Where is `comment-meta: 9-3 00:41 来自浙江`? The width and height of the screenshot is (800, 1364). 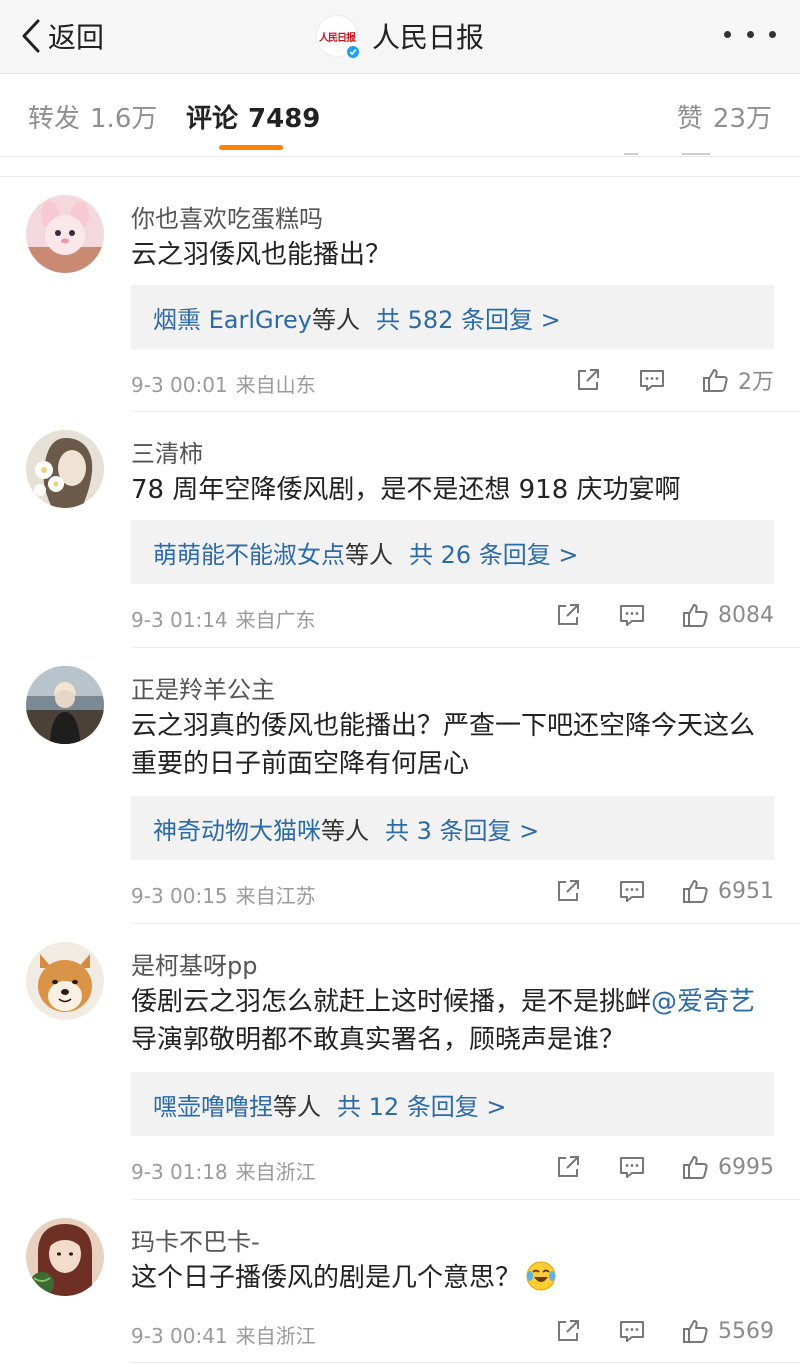 comment-meta: 9-3 00:41 来自浙江 is located at coordinates (223, 1334).